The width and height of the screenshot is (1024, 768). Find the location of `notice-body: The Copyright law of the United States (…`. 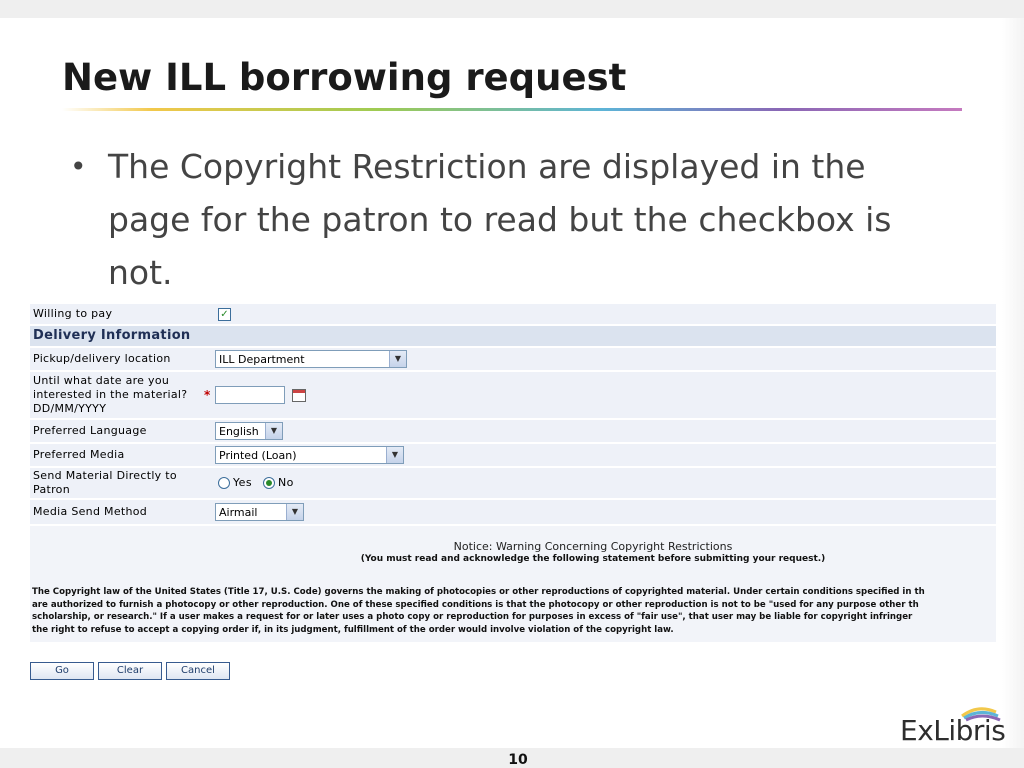

notice-body: The Copyright law of the United States (… is located at coordinates (514, 611).